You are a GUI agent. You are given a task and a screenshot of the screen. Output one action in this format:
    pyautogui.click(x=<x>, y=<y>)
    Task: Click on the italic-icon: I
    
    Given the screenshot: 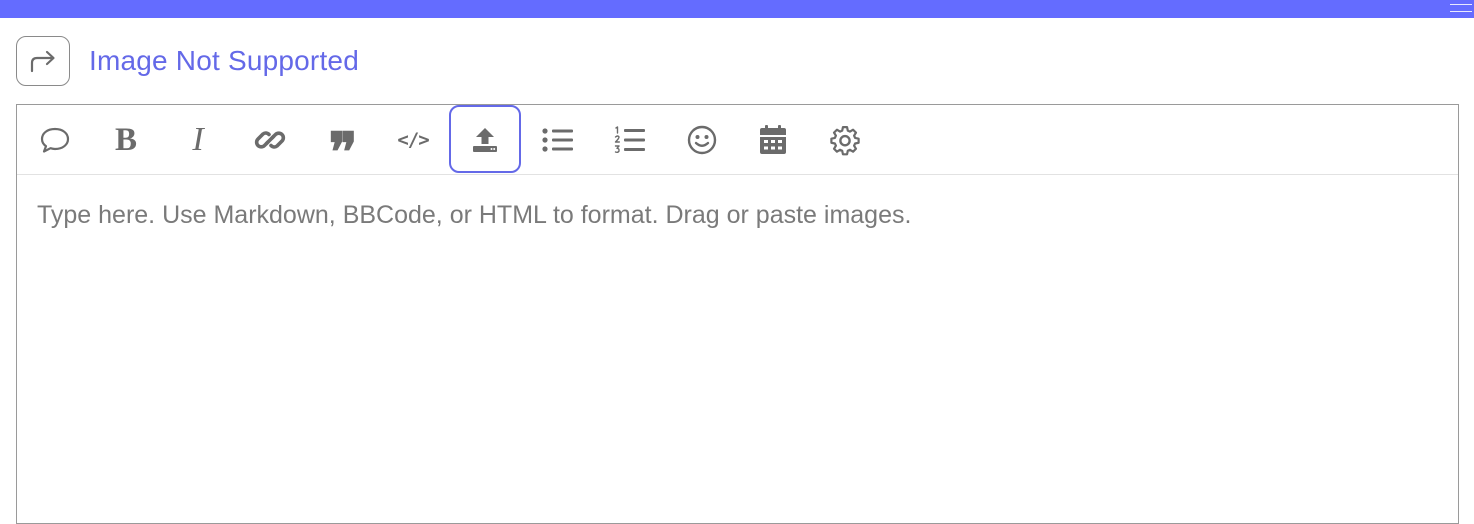 What is the action you would take?
    pyautogui.click(x=198, y=139)
    